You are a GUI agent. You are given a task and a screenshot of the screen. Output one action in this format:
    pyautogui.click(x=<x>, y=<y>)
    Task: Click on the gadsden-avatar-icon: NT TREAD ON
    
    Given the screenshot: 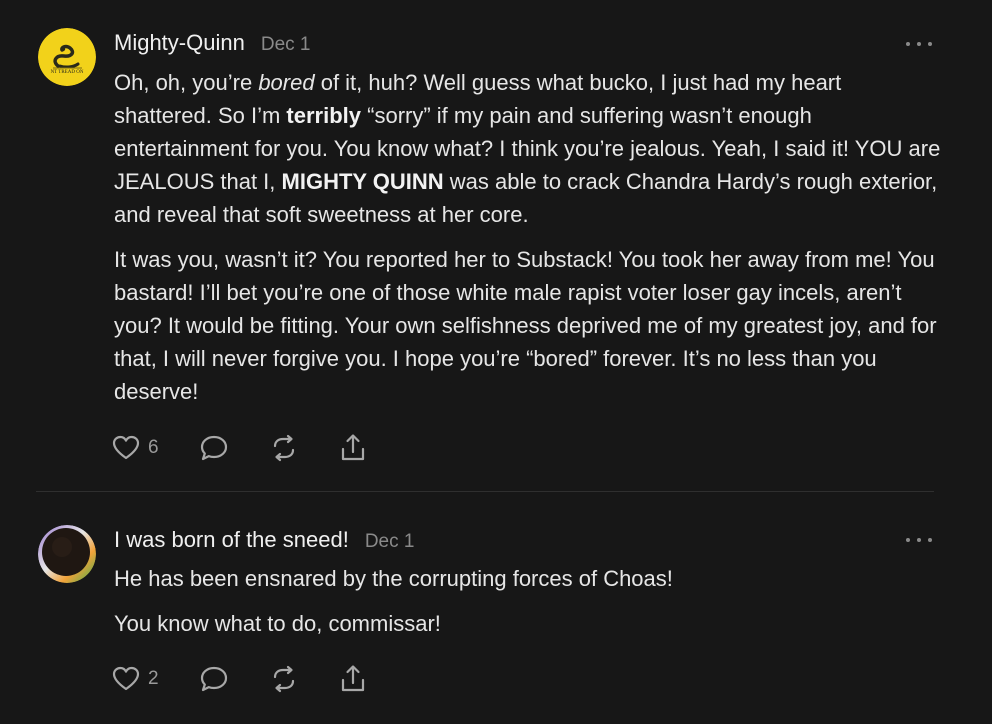 What is the action you would take?
    pyautogui.click(x=67, y=57)
    